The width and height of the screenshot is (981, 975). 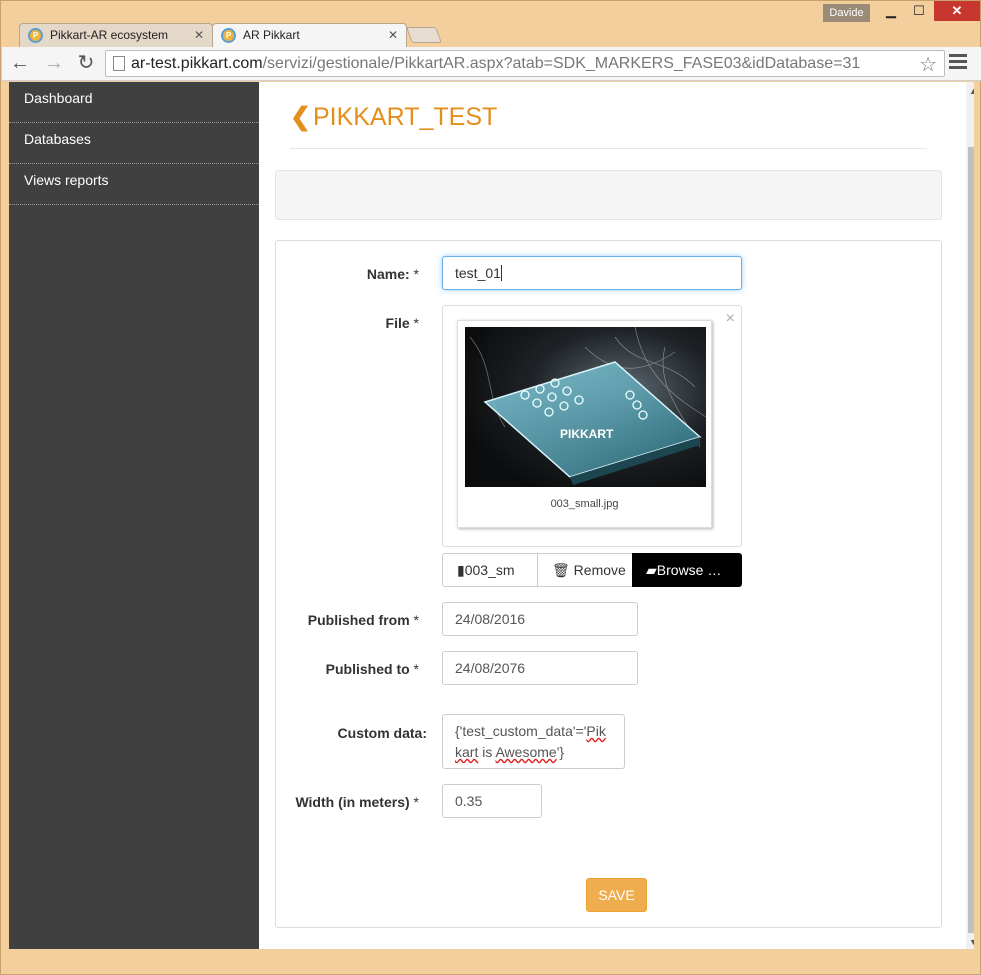 I want to click on file-thumbnail: PIKKART 003_small.jpg, so click(x=584, y=424).